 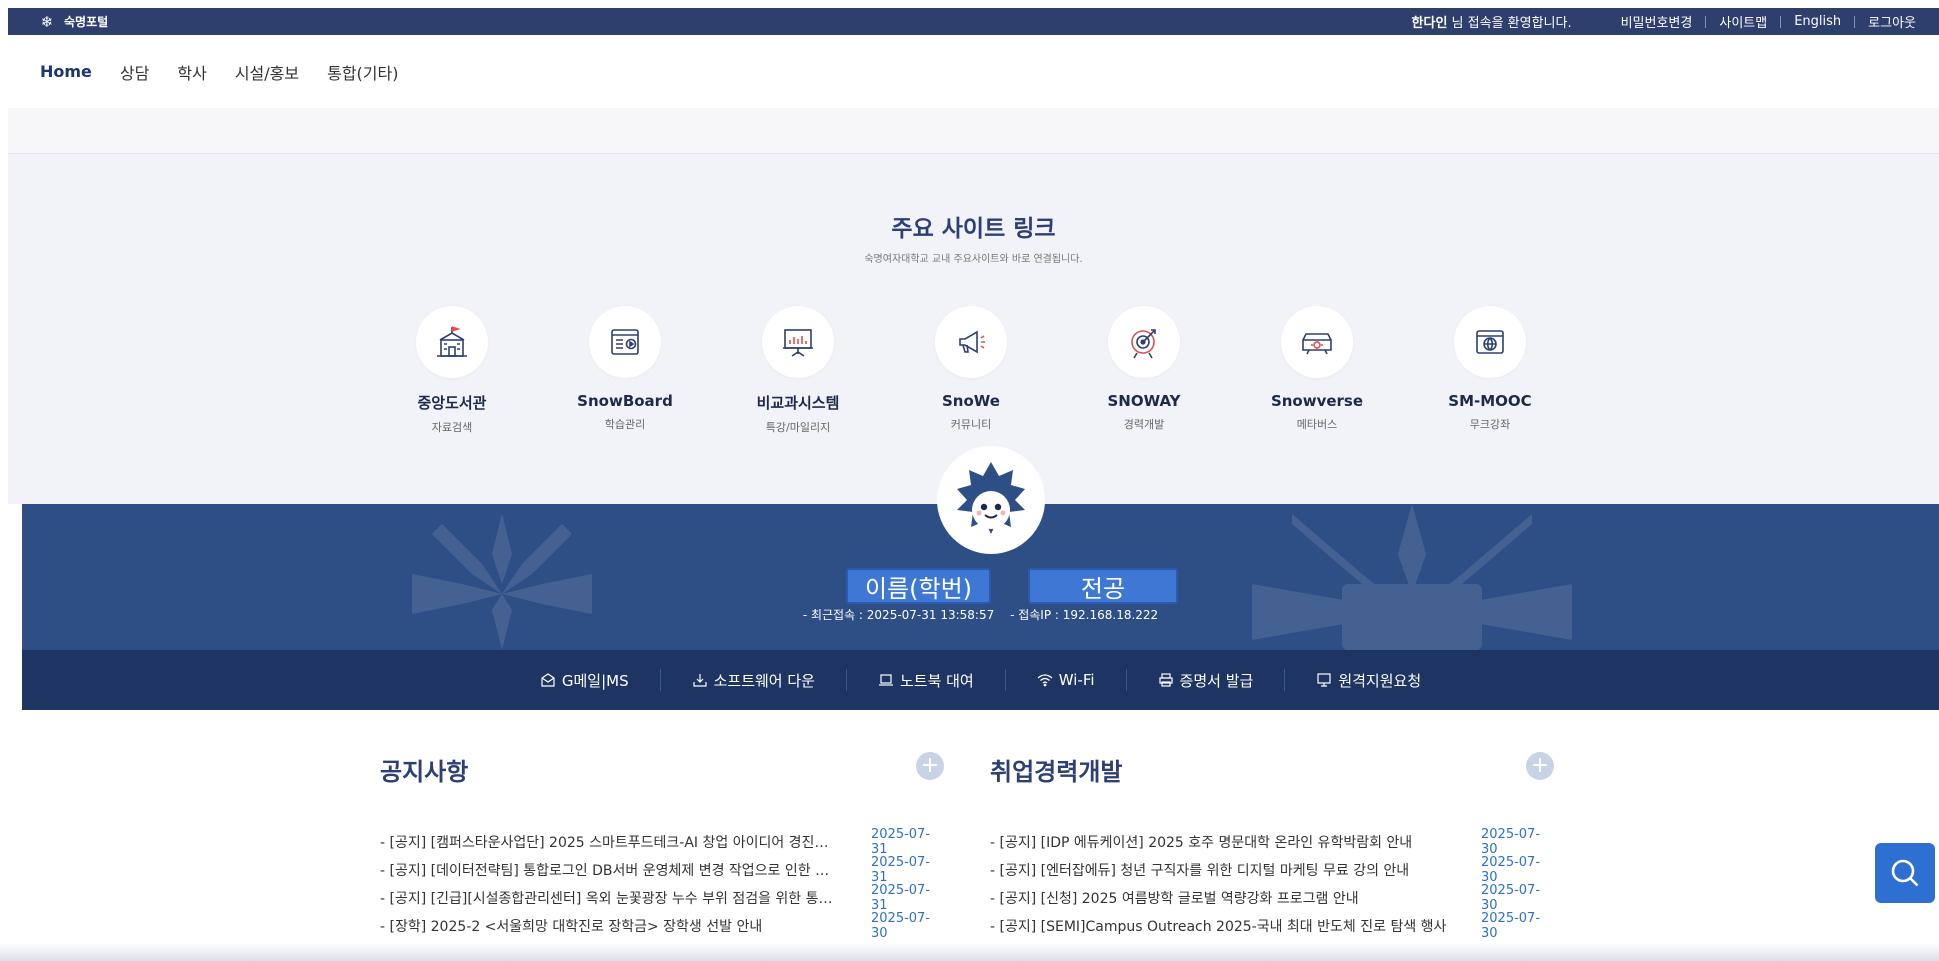 I want to click on site-desc: 특강/마일리지, so click(x=798, y=427).